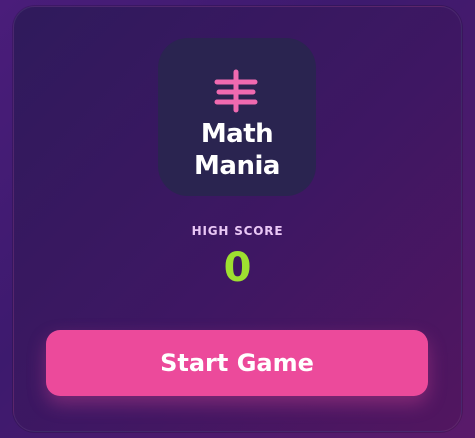  Describe the element at coordinates (237, 150) in the screenshot. I see `game-title: Math Mania` at that location.